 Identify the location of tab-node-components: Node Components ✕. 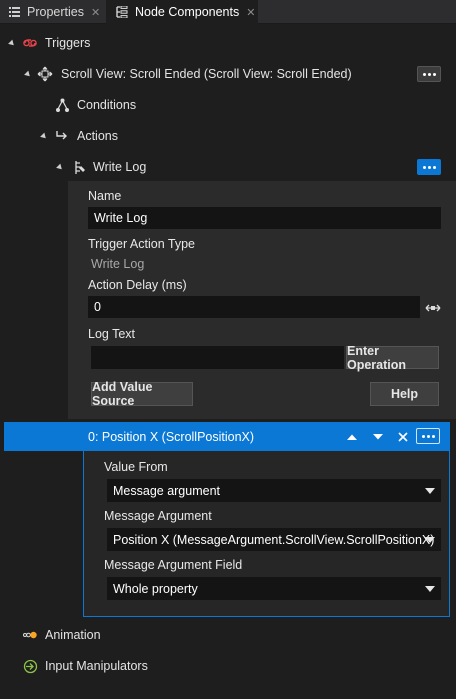
(182, 12).